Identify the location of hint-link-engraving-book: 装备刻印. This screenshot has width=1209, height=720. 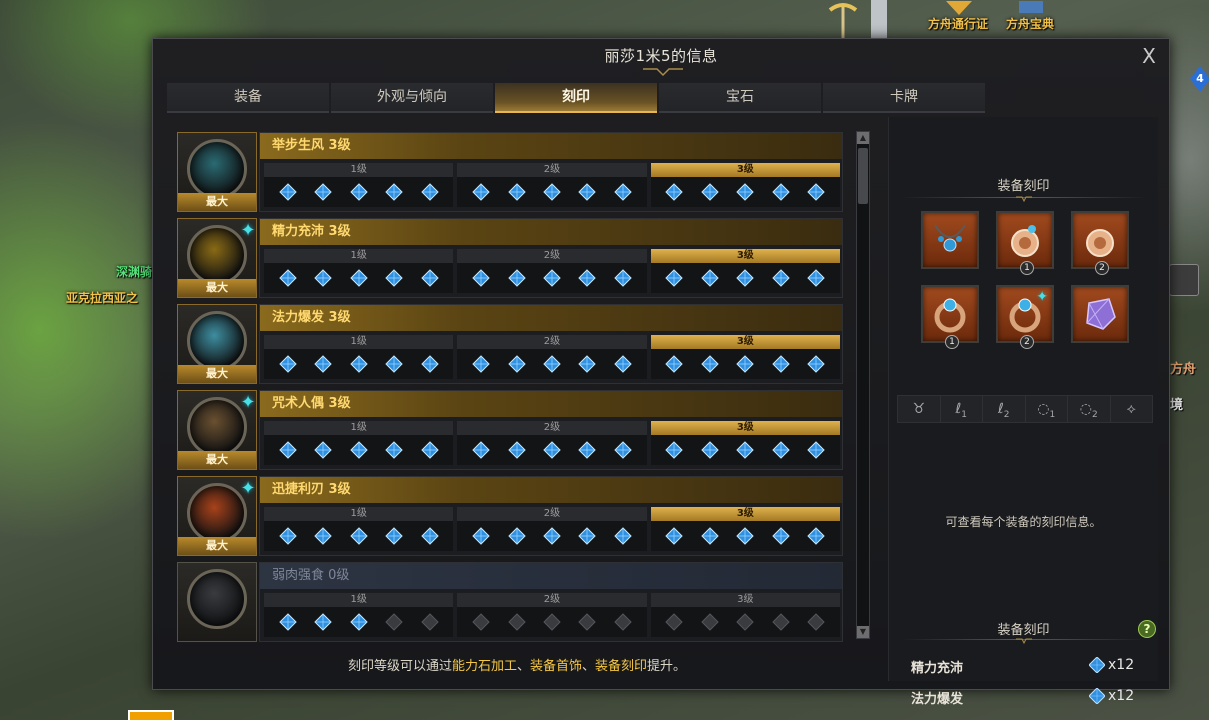
(621, 666).